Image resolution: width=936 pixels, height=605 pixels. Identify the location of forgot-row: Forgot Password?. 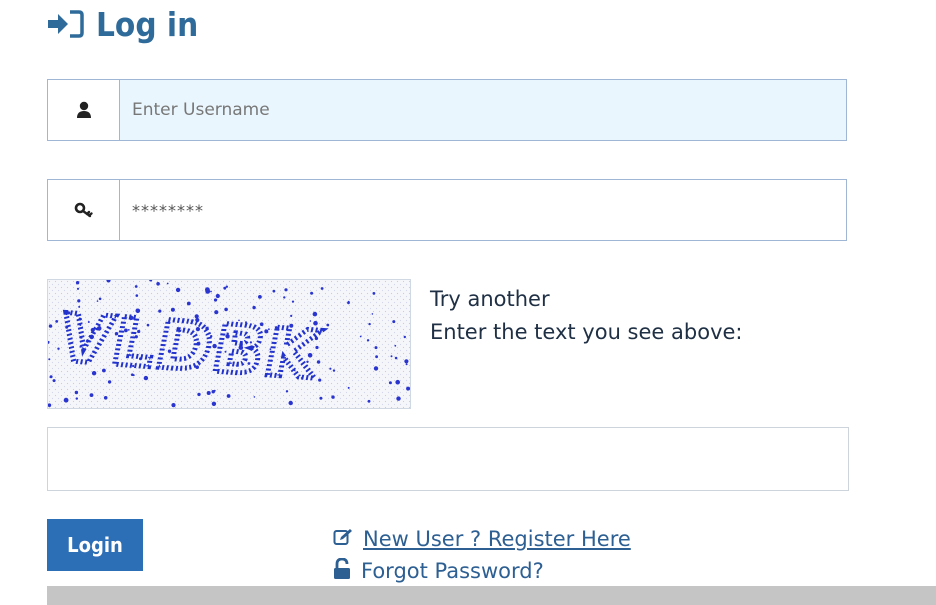
(482, 571).